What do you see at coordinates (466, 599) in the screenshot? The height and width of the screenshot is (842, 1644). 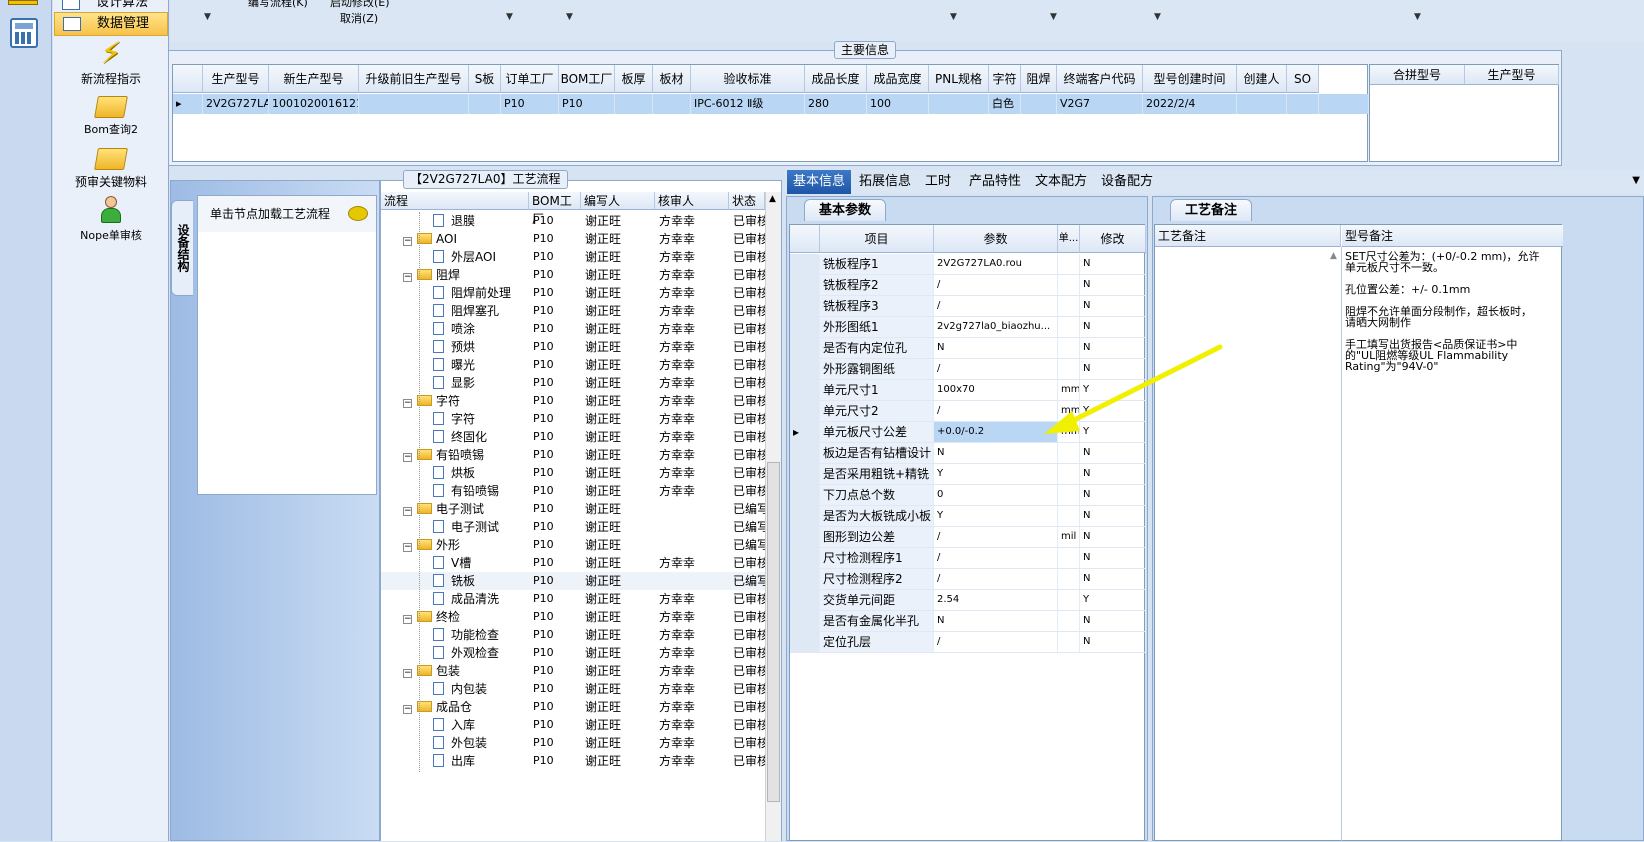 I see `tree-node: 成品清洗` at bounding box center [466, 599].